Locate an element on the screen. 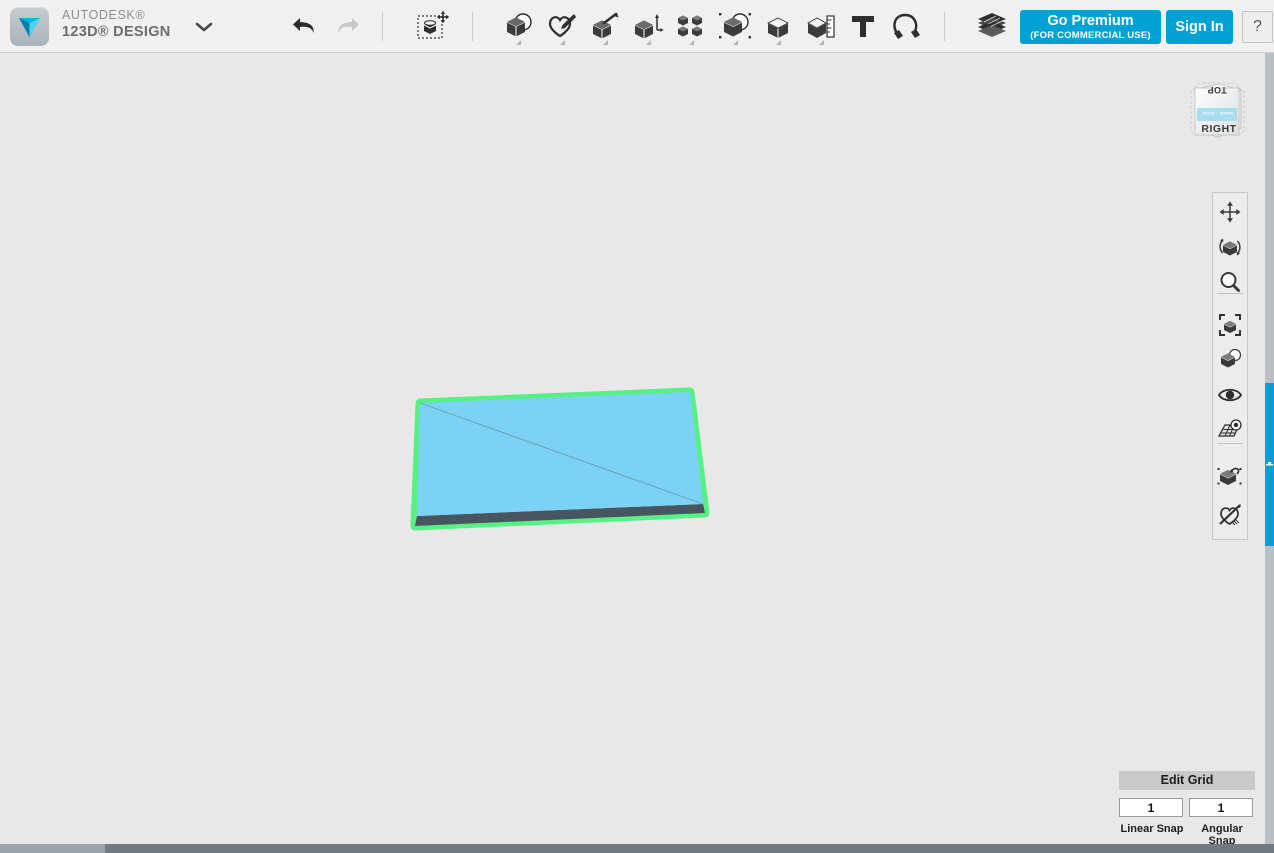 This screenshot has height=853, width=1274. sketch-hidden-icon is located at coordinates (1230, 515).